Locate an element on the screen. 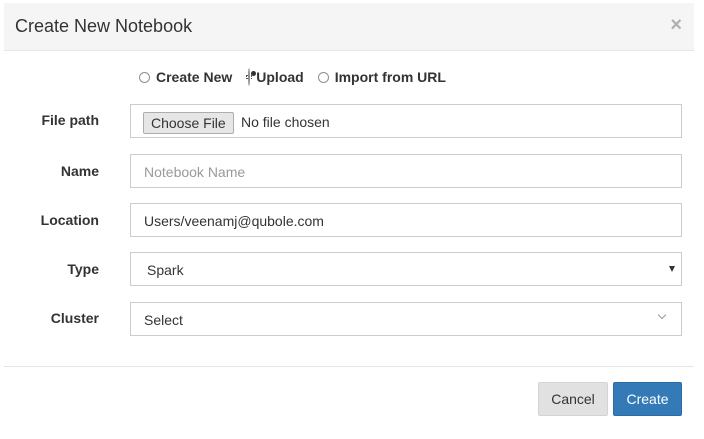 The width and height of the screenshot is (704, 439). radio-upload: Upload is located at coordinates (275, 77).